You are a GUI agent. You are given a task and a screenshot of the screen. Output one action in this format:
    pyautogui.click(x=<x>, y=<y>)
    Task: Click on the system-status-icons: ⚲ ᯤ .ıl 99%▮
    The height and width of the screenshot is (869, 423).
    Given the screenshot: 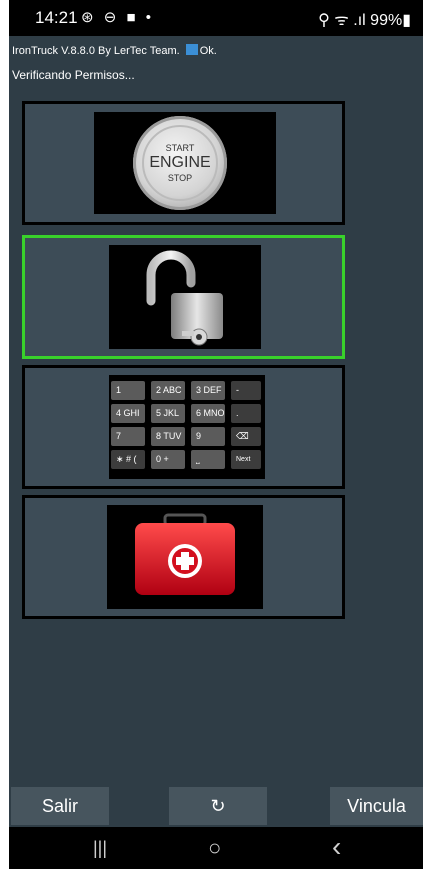 What is the action you would take?
    pyautogui.click(x=364, y=20)
    